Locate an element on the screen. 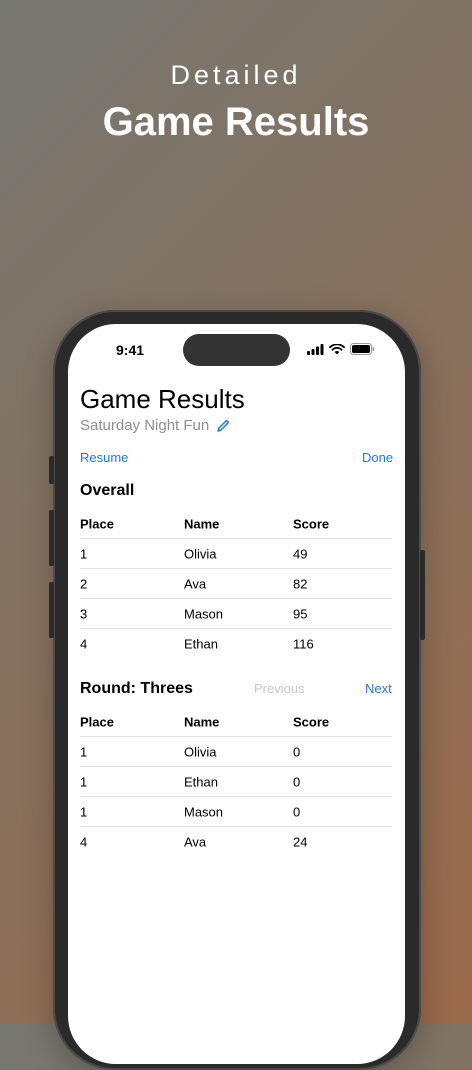  status-icons is located at coordinates (341, 349).